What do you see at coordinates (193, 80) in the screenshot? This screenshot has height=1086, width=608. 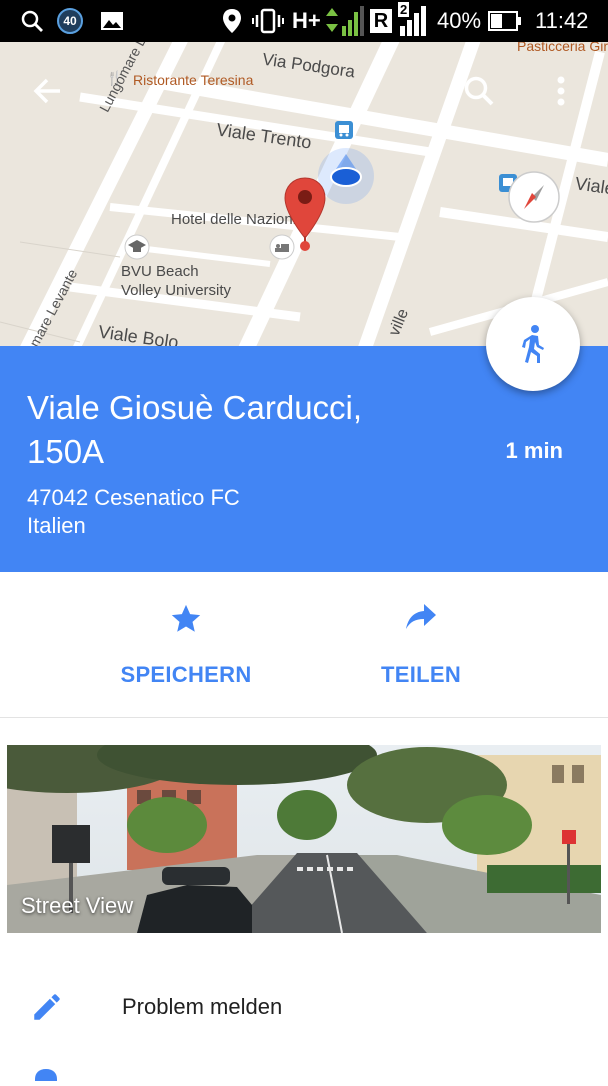 I see `poi-restaurant-label: Ristorante Teresina` at bounding box center [193, 80].